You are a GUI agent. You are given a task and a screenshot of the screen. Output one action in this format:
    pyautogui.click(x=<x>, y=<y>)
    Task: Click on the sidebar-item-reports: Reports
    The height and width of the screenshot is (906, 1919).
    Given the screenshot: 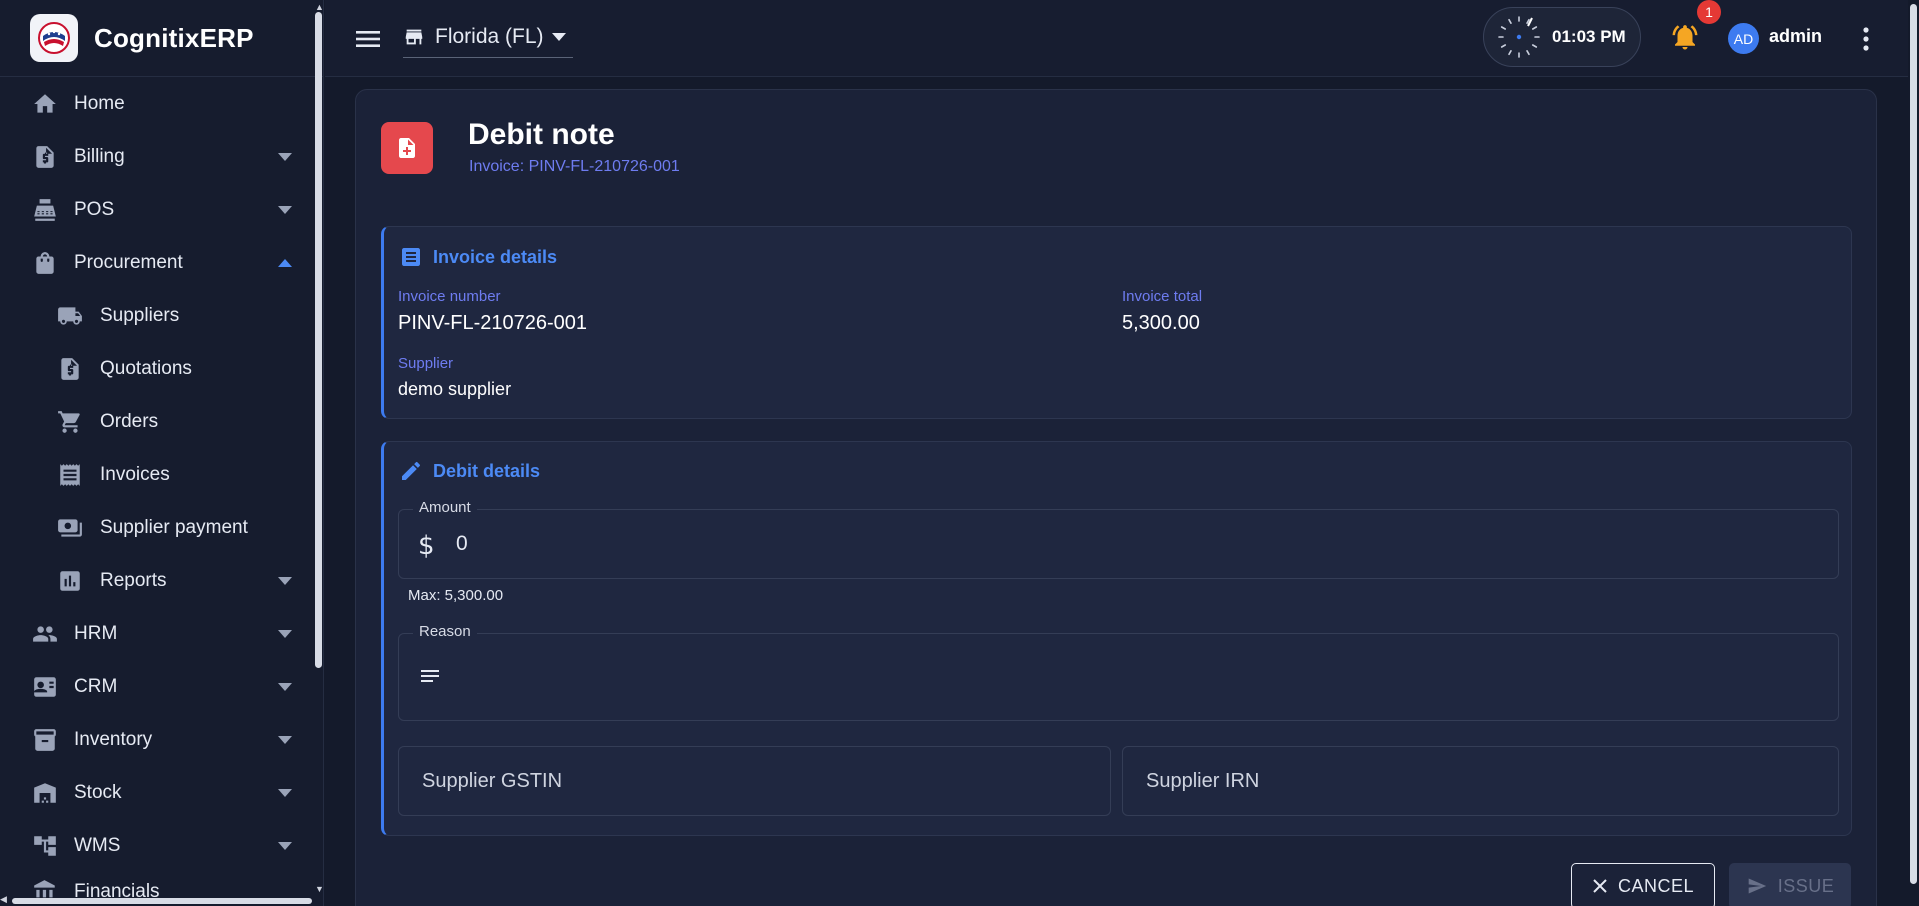 What is the action you would take?
    pyautogui.click(x=161, y=580)
    